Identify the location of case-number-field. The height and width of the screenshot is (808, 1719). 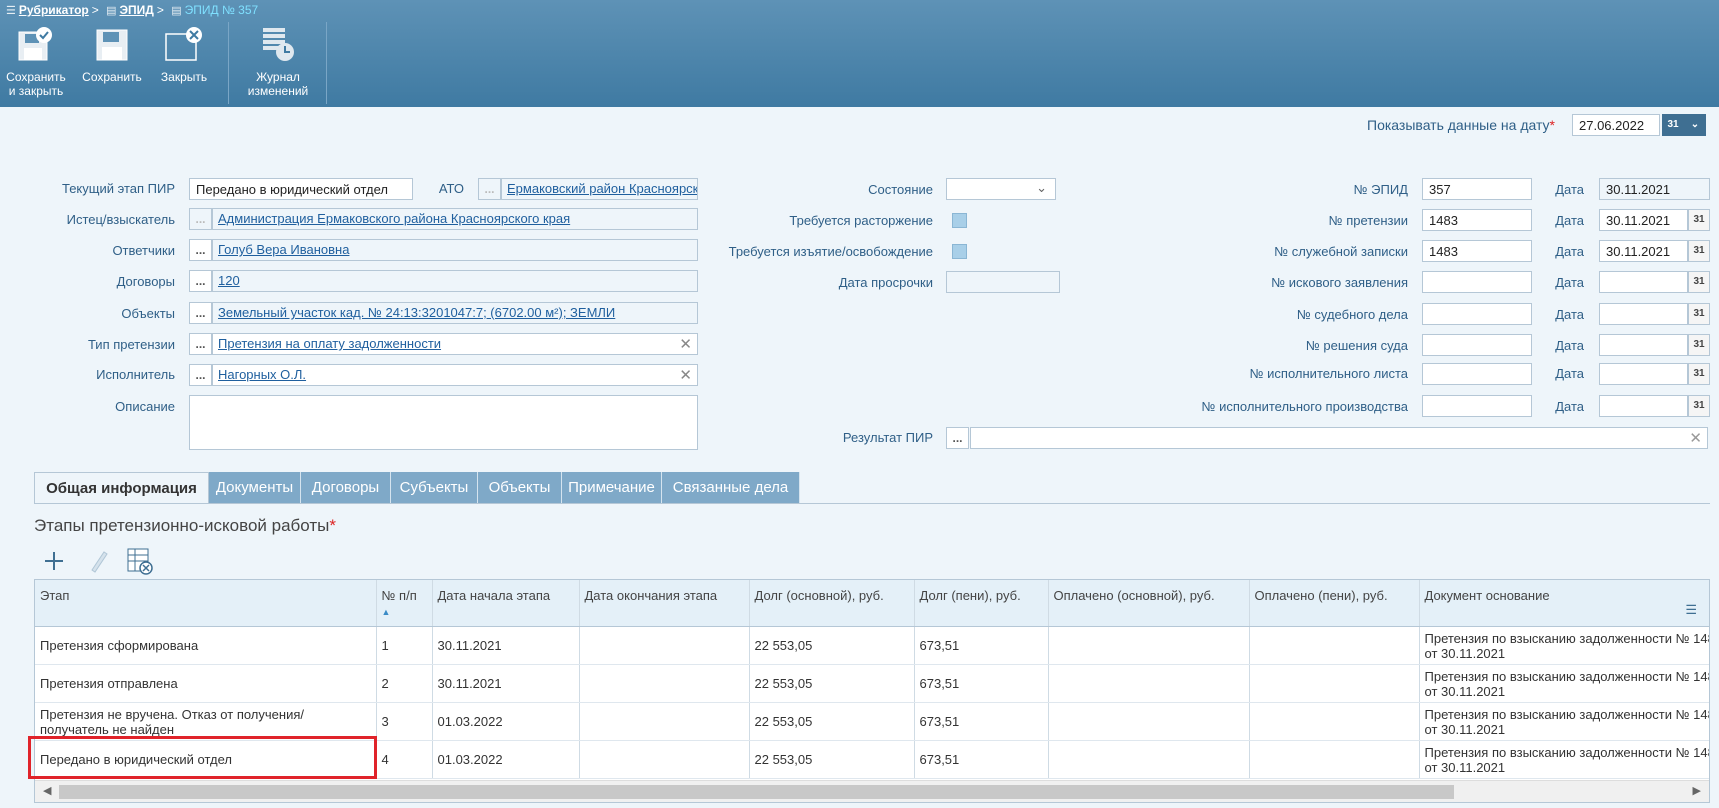
(1477, 314).